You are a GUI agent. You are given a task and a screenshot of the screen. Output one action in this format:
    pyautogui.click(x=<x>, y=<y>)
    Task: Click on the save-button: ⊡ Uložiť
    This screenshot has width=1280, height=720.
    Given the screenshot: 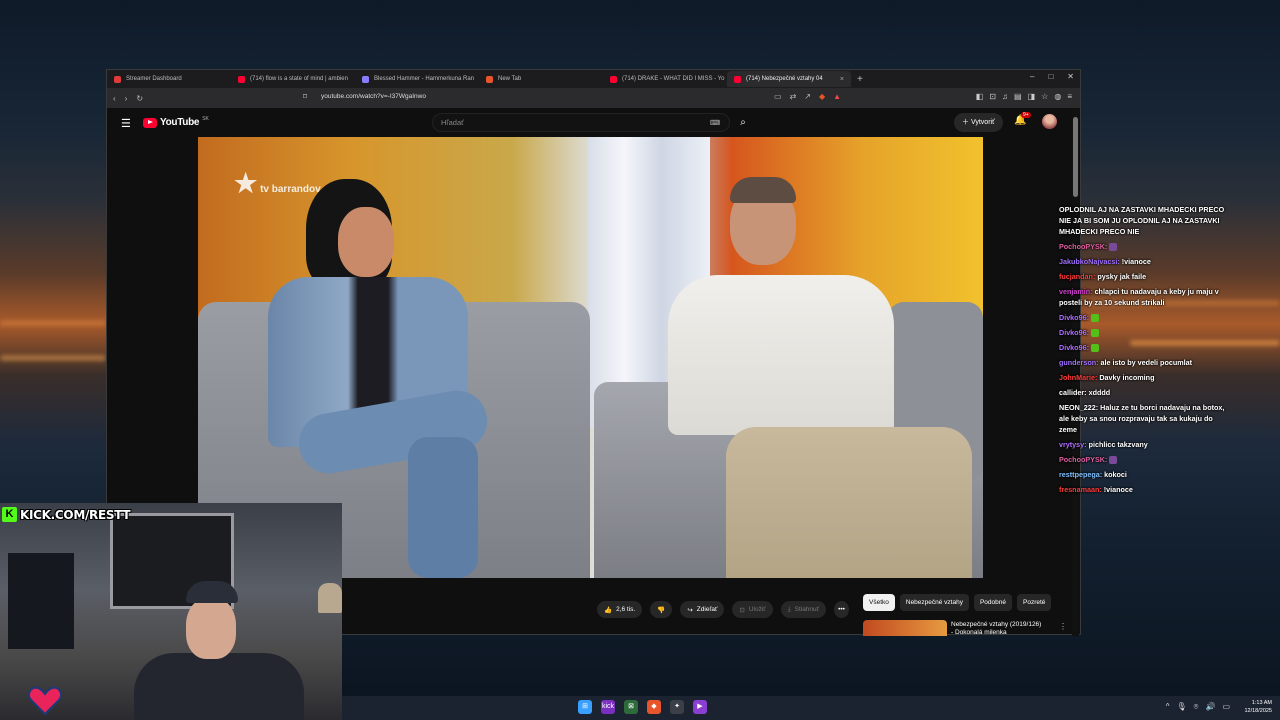 What is the action you would take?
    pyautogui.click(x=752, y=609)
    